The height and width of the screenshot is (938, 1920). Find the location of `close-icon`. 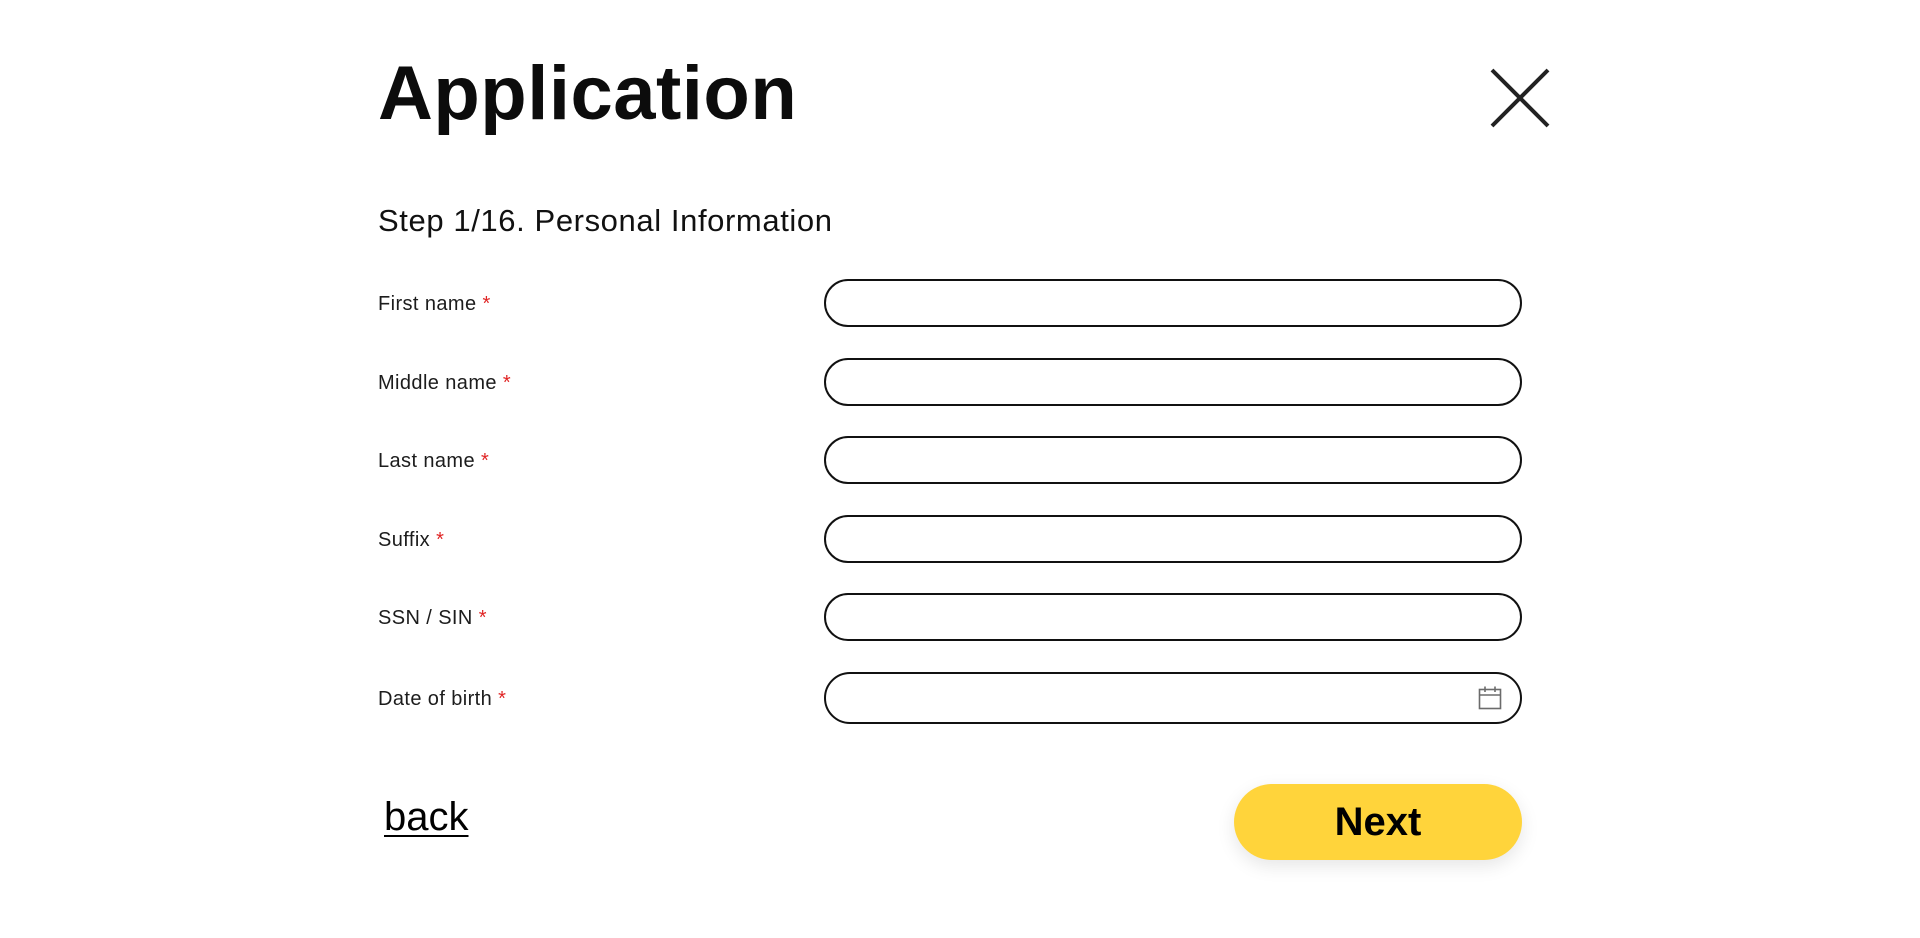

close-icon is located at coordinates (1520, 98).